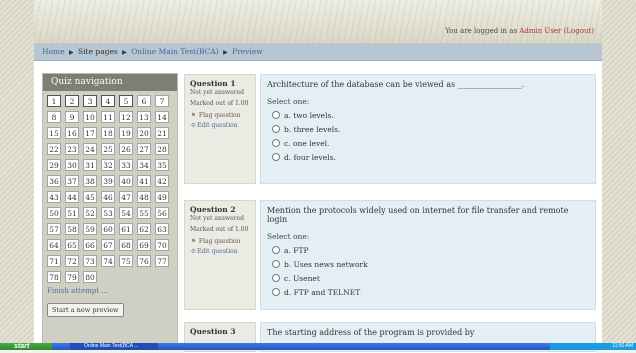  I want to click on question-nav-button: 20, so click(144, 133).